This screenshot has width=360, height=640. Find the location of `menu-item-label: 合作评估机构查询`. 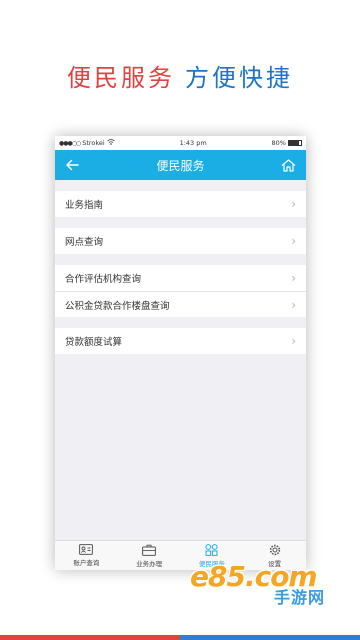

menu-item-label: 合作评估机构查询 is located at coordinates (103, 279).